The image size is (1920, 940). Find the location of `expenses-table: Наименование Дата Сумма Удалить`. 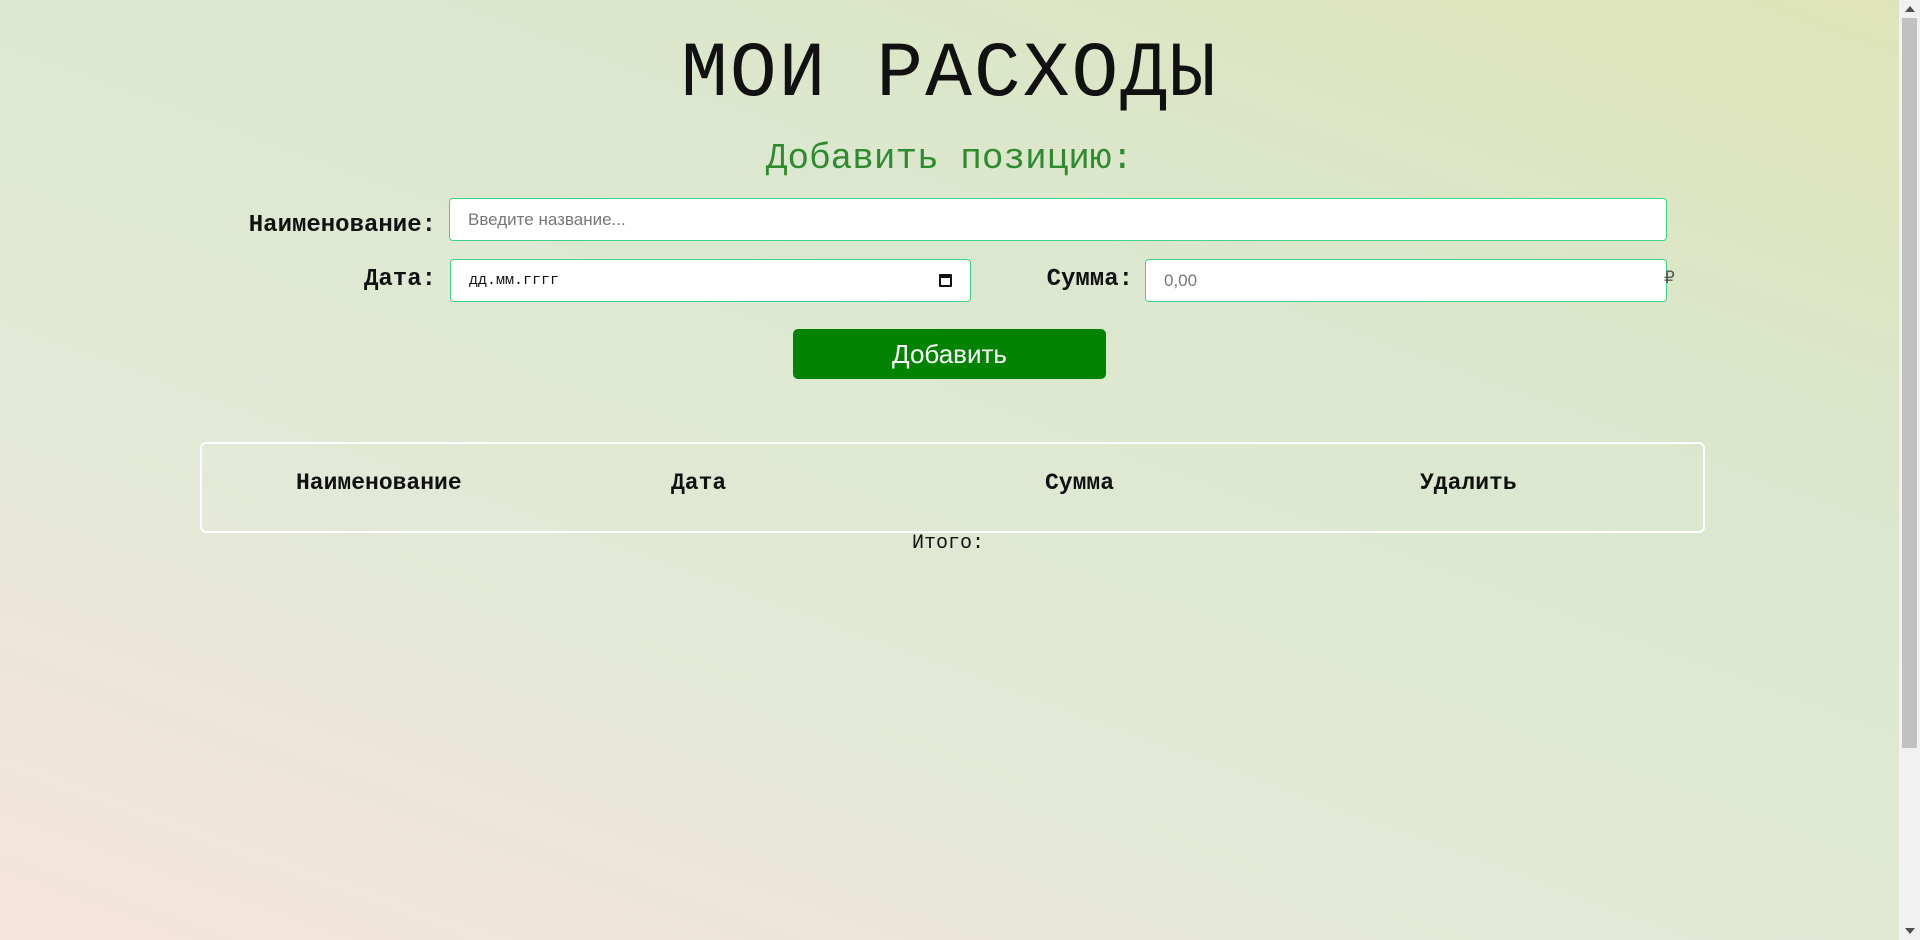

expenses-table: Наименование Дата Сумма Удалить is located at coordinates (952, 487).